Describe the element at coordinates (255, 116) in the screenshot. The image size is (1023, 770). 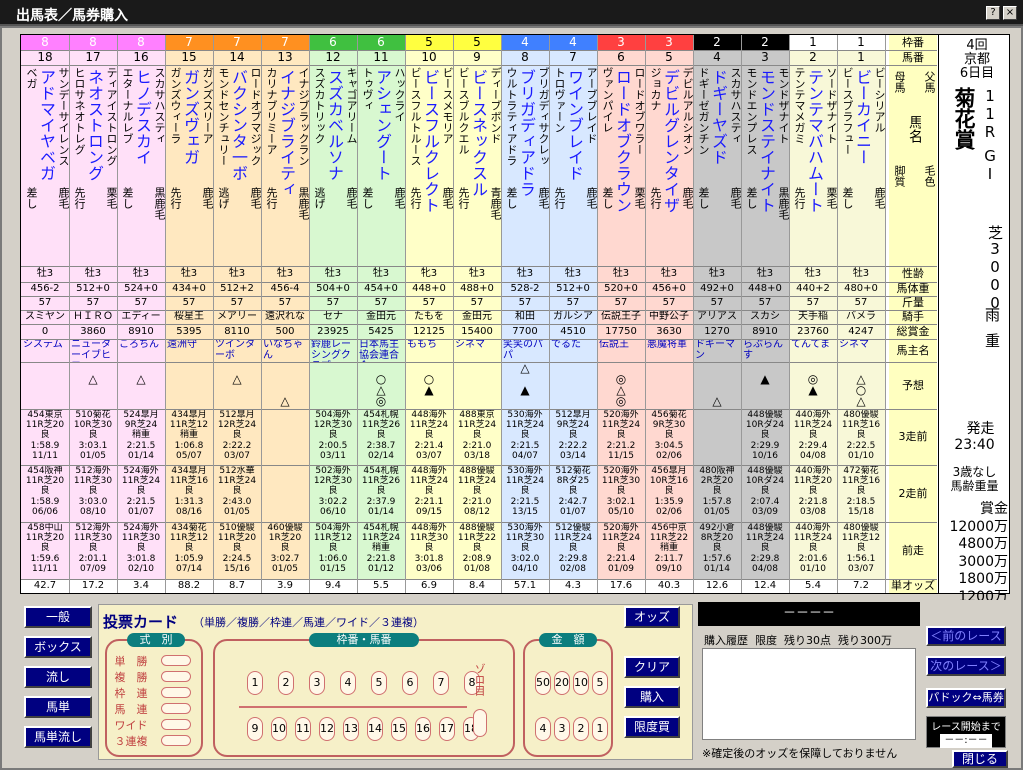
I see `father-name: ロードオブマジック` at that location.